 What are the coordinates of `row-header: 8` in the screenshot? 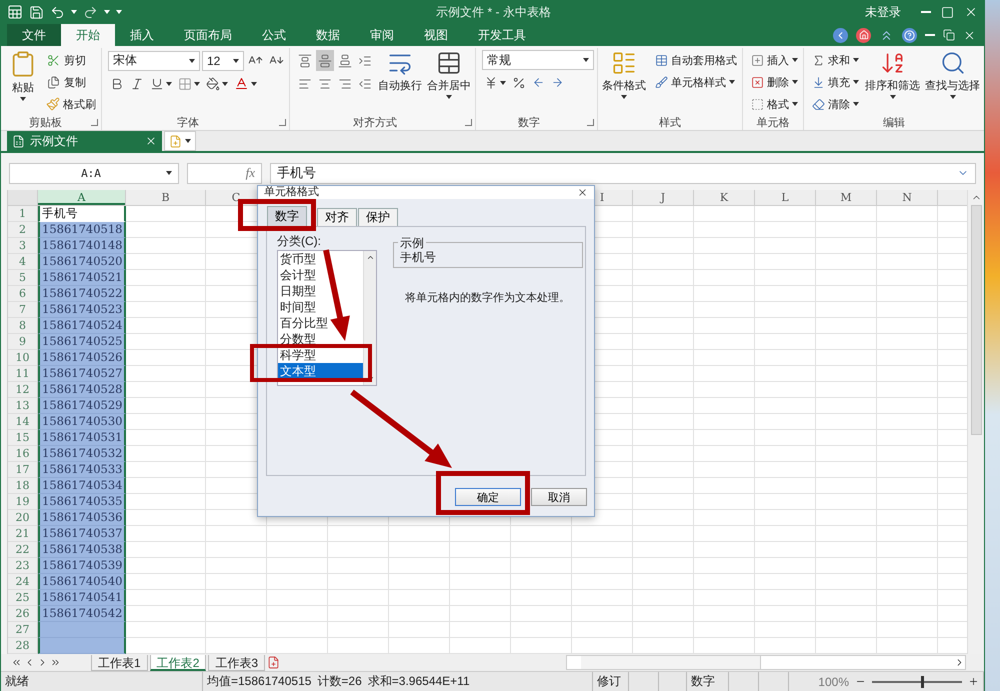 It's located at (23, 326).